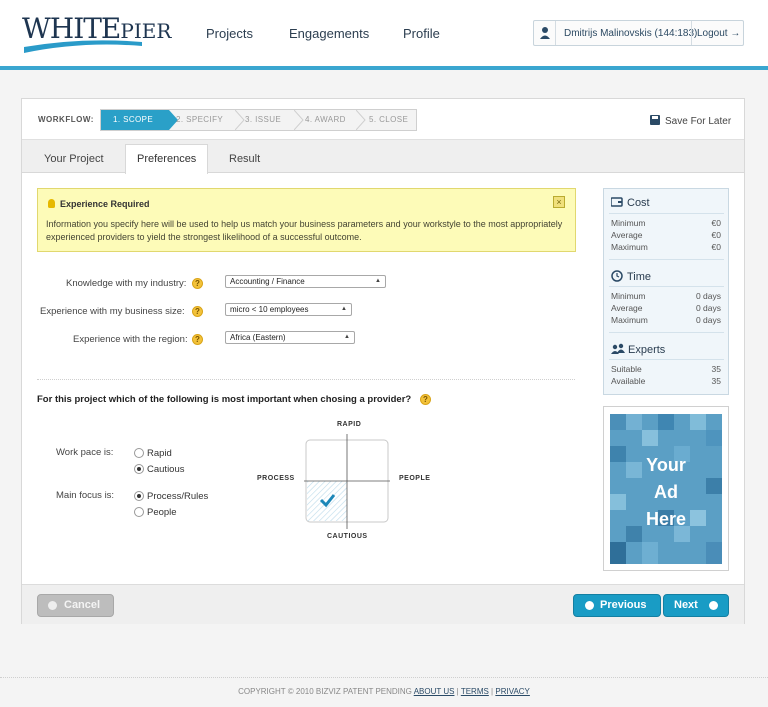  What do you see at coordinates (97, 28) in the screenshot?
I see `logo-wordmark: WHITEPIER` at bounding box center [97, 28].